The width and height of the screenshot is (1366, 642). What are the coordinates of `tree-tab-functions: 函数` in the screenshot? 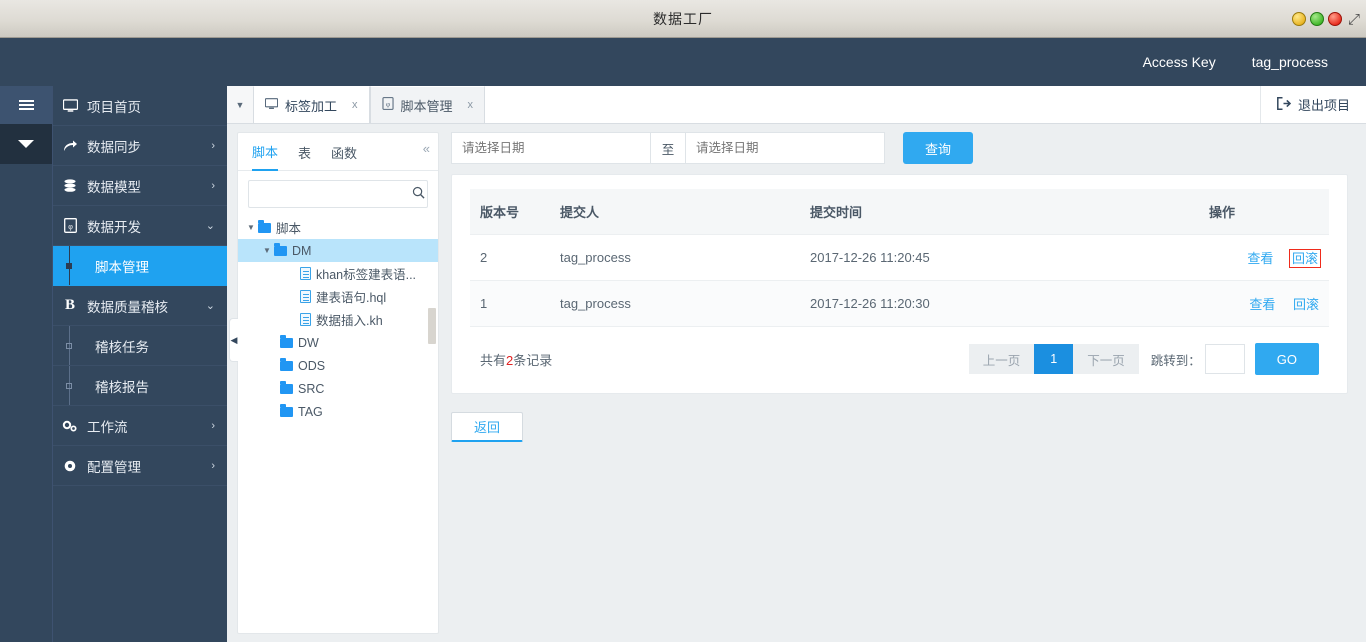 It's located at (344, 151).